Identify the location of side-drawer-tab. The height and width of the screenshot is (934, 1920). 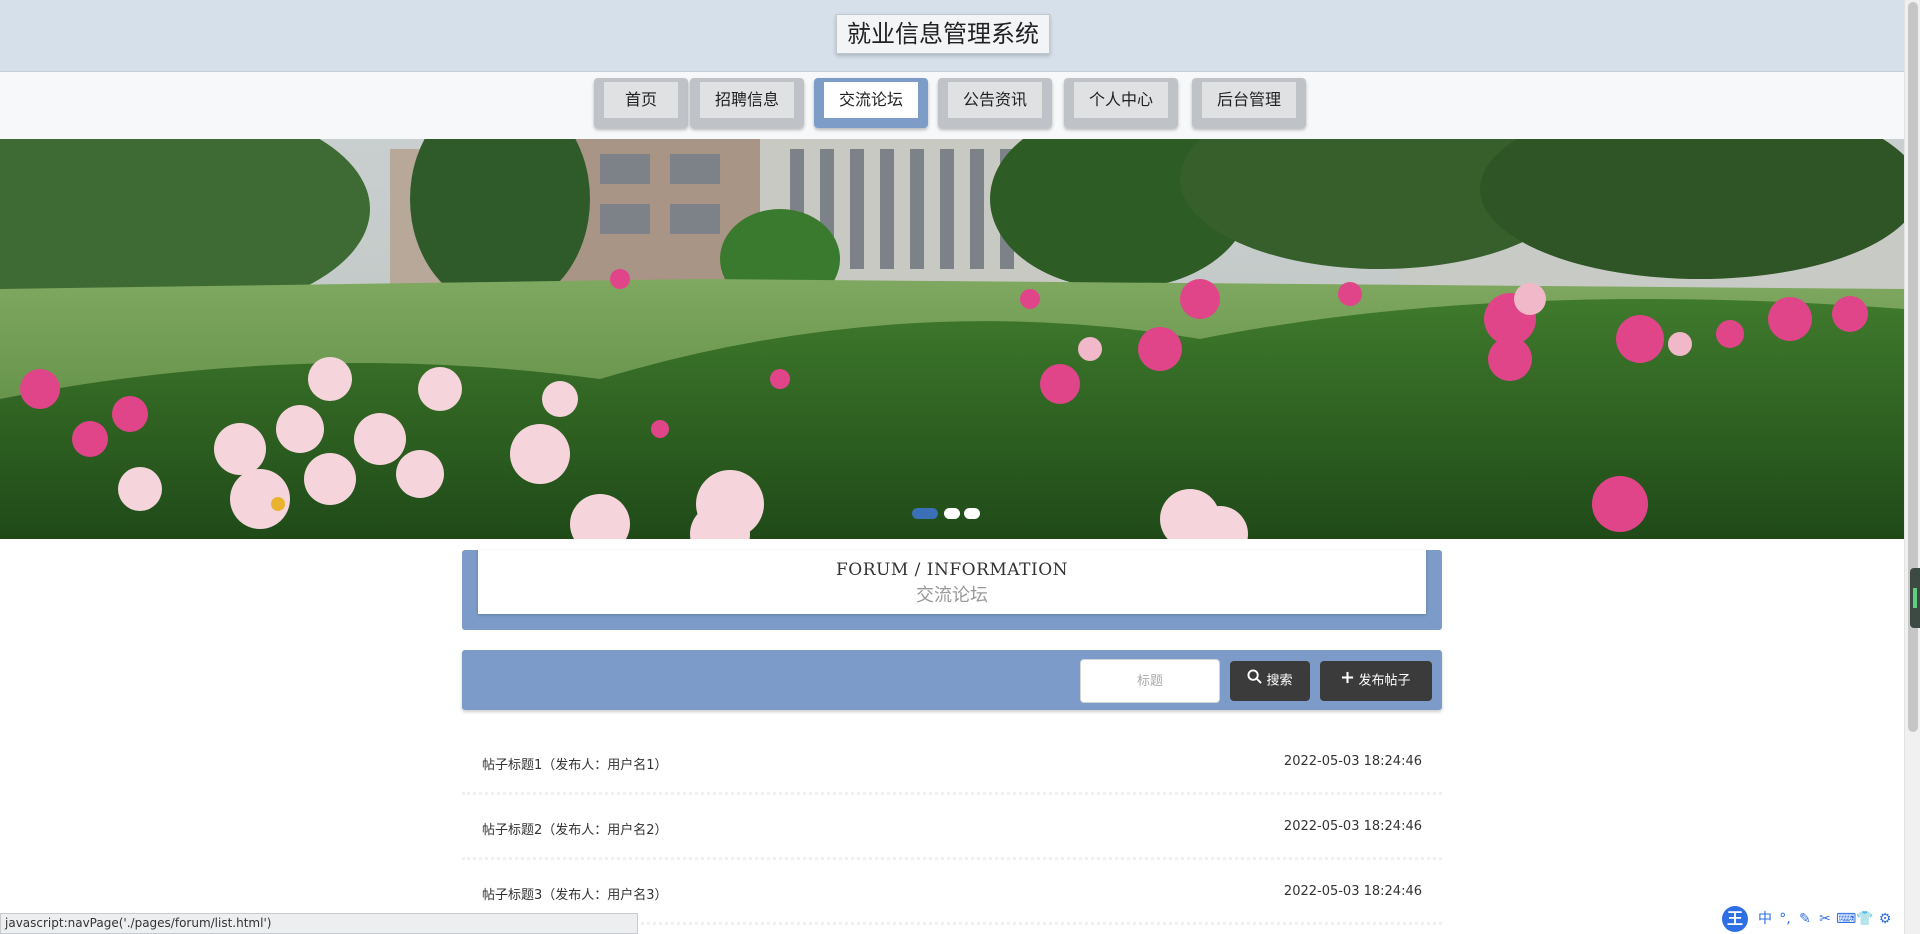
(1915, 598).